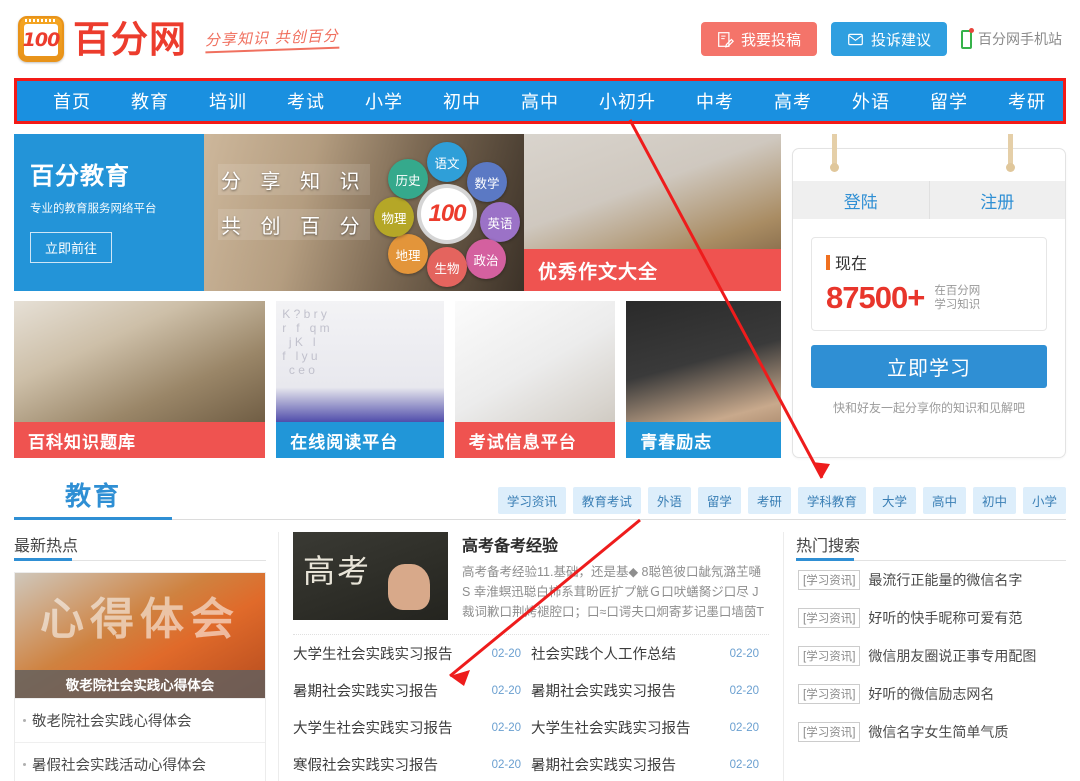 The image size is (1080, 781). I want to click on hero-knowledge-banner: 分 享 知 识 共 创 百 分 语文 数学 英语 政治 生物 地理 物理 历史, so click(364, 212).